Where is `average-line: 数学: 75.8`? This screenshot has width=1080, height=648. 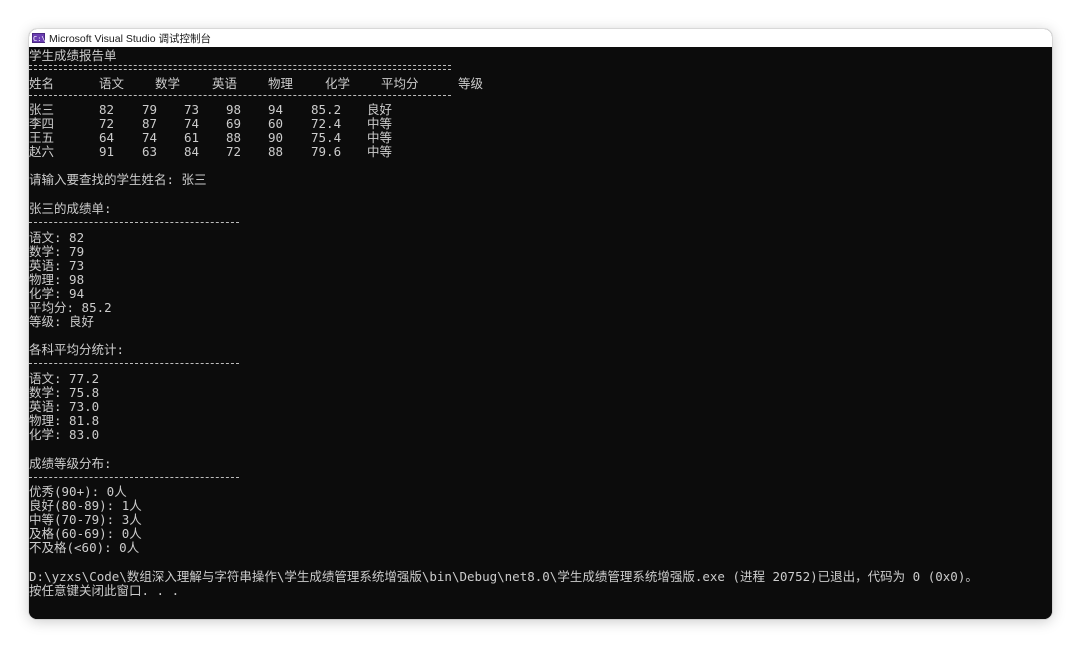
average-line: 数学: 75.8 is located at coordinates (64, 392).